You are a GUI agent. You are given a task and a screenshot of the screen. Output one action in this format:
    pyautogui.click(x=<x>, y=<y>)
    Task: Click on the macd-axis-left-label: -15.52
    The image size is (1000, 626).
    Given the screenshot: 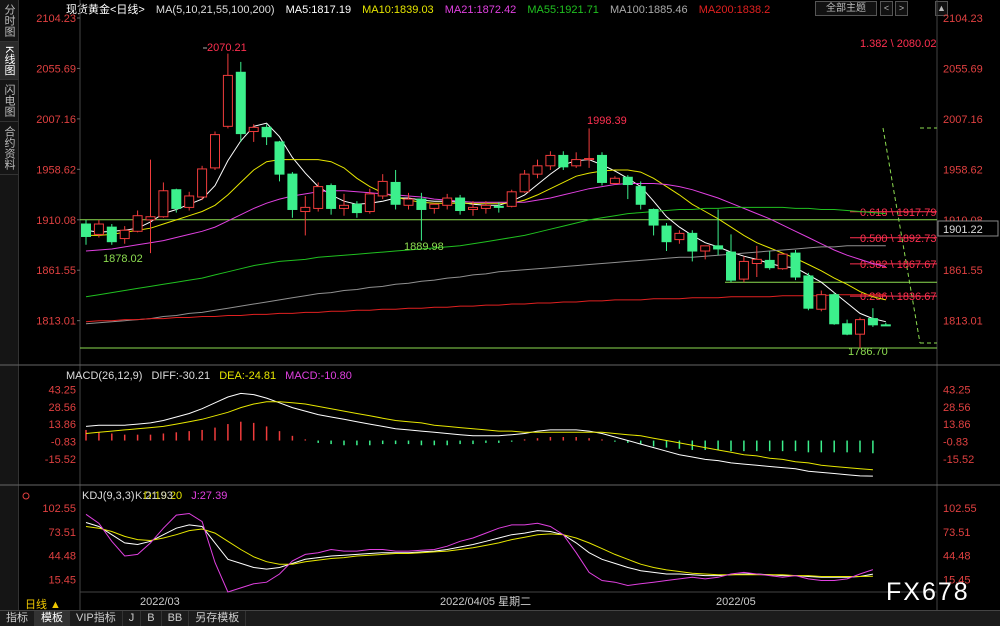 What is the action you would take?
    pyautogui.click(x=60, y=460)
    